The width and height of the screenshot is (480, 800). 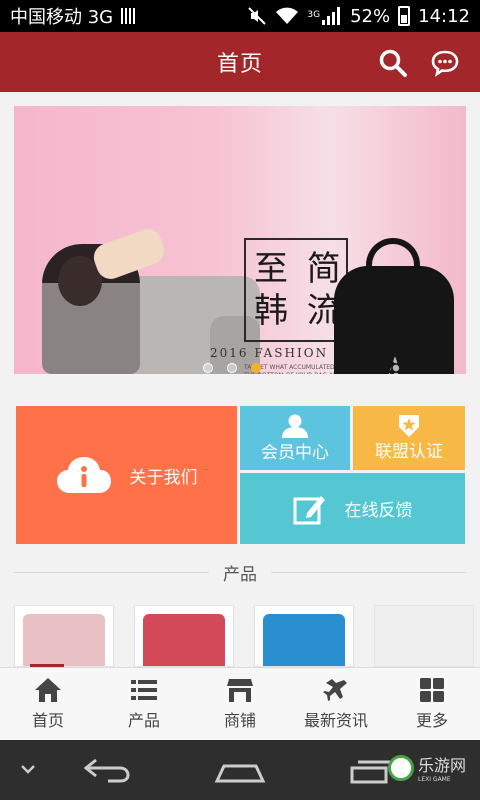 What do you see at coordinates (128, 16) in the screenshot?
I see `sim-signal-icon` at bounding box center [128, 16].